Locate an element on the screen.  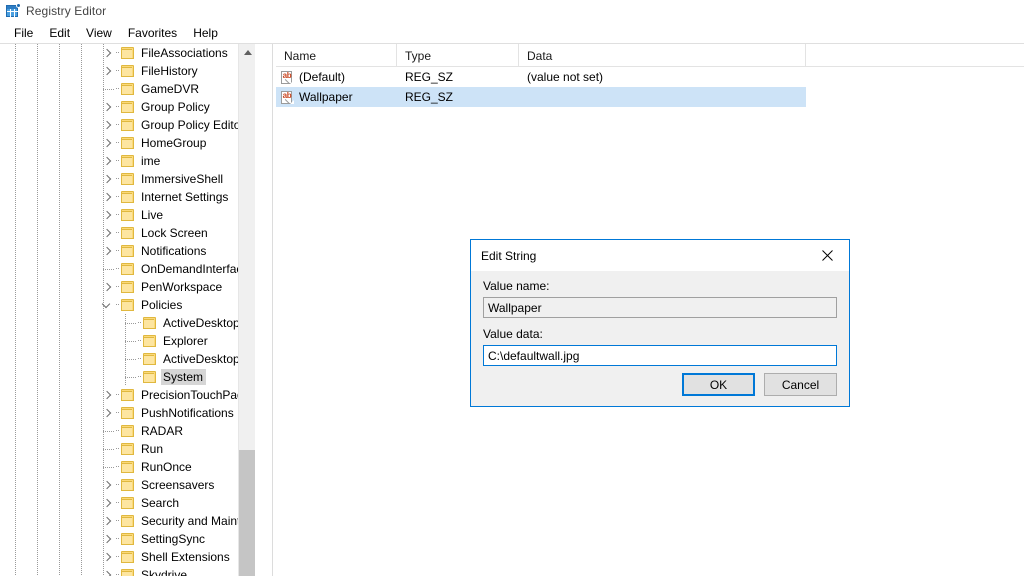
tree-node-filehistory: FileHistory is located at coordinates (127, 71).